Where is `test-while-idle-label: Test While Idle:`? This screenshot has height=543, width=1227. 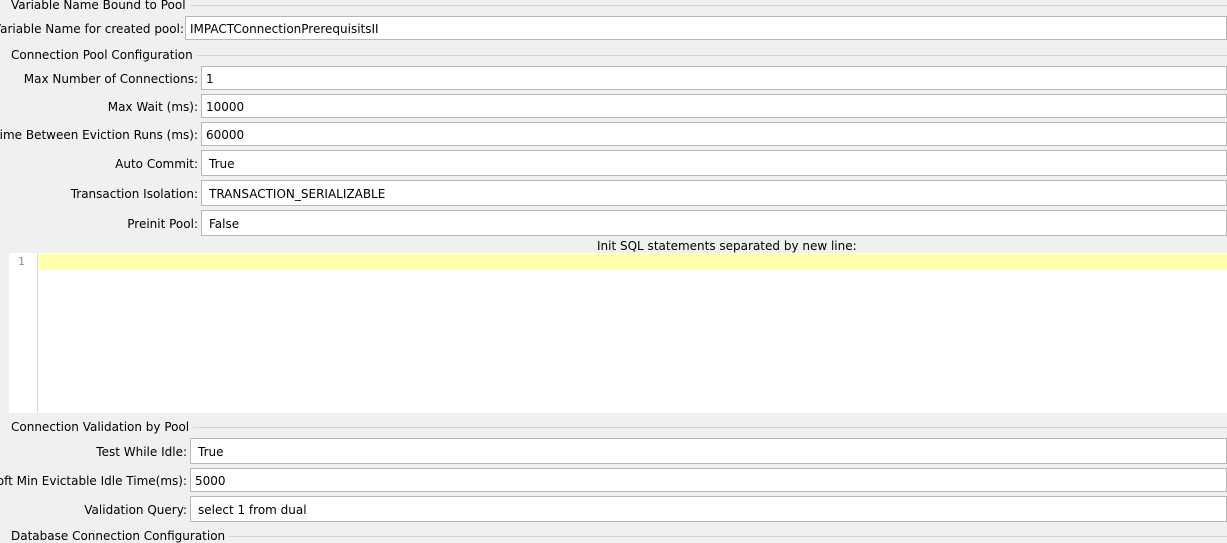
test-while-idle-label: Test While Idle: is located at coordinates (141, 452).